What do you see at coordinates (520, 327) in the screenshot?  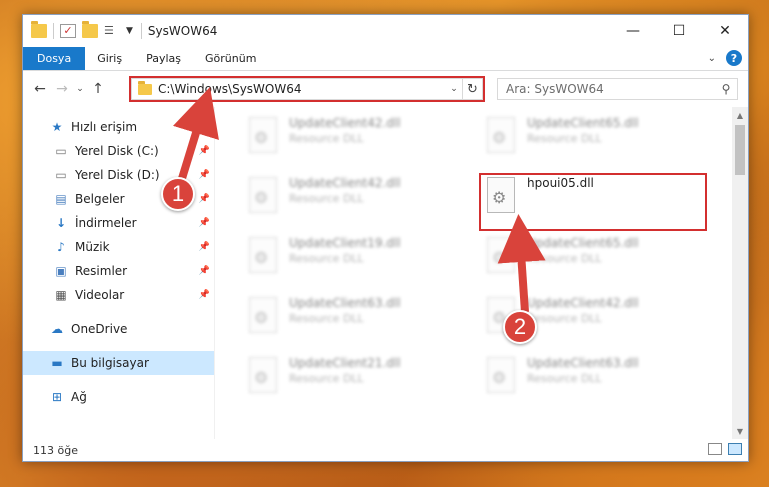 I see `callout-two: 2` at bounding box center [520, 327].